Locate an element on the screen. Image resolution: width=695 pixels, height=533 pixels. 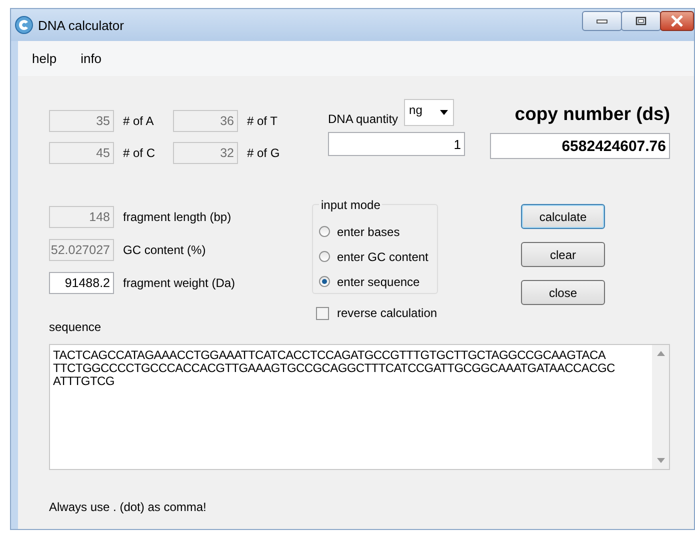
maximize-button is located at coordinates (641, 21).